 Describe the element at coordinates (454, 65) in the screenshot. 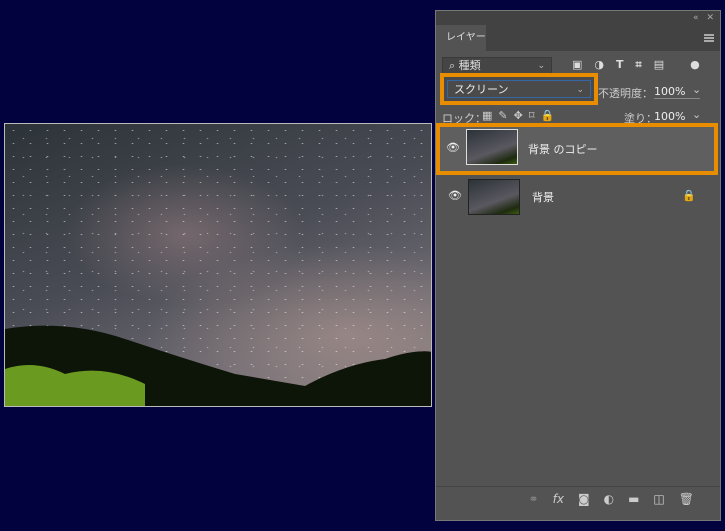

I see `search-icon: ⌕` at that location.